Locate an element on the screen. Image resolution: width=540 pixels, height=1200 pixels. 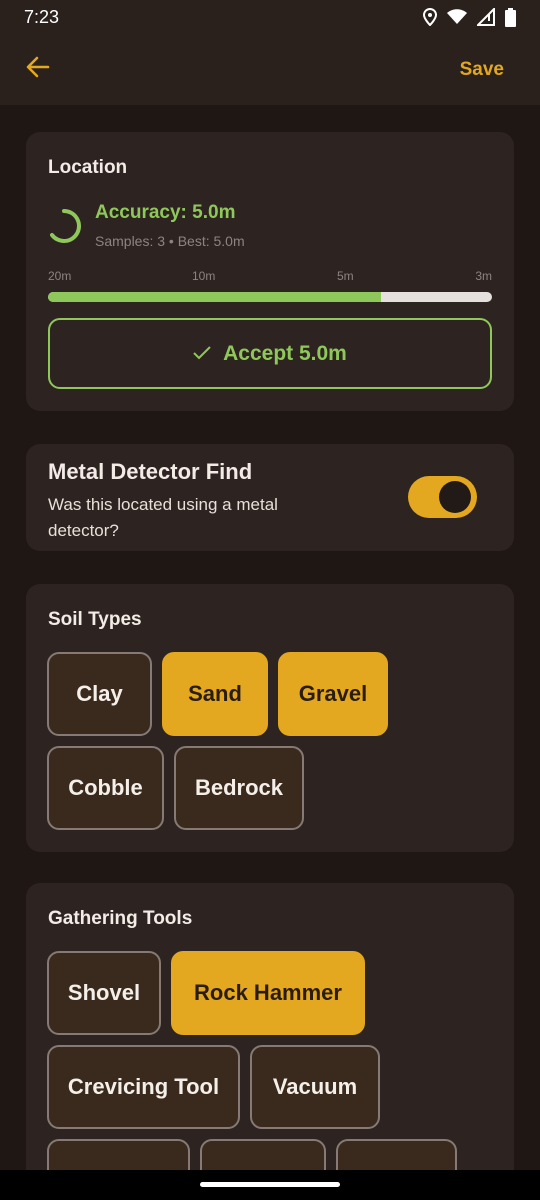
wifi-icon is located at coordinates (457, 17).